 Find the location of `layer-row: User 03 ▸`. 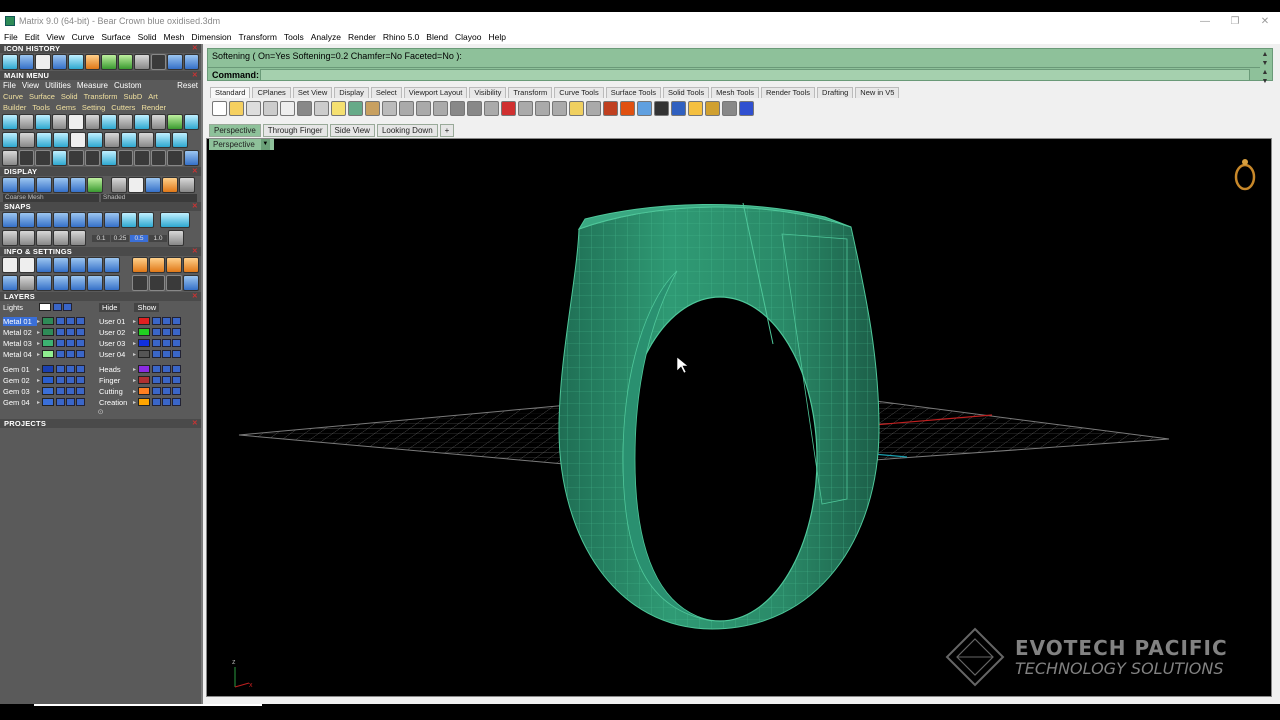

layer-row: User 03 ▸ is located at coordinates (147, 343).